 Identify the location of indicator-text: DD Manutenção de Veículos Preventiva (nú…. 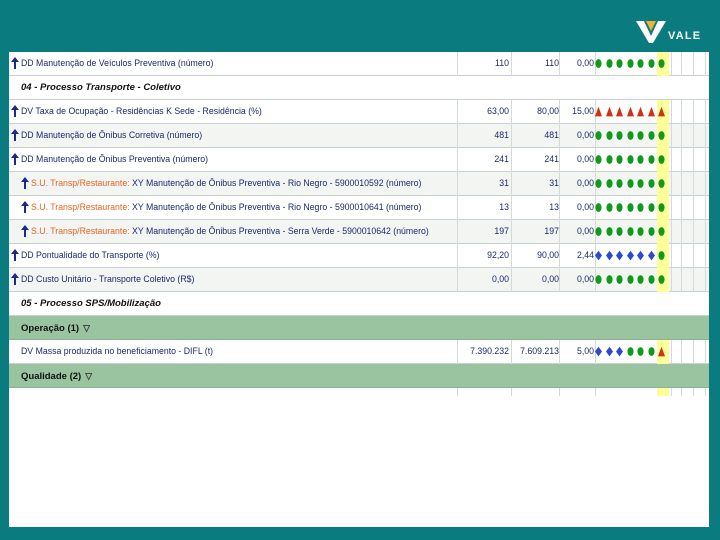
(117, 63).